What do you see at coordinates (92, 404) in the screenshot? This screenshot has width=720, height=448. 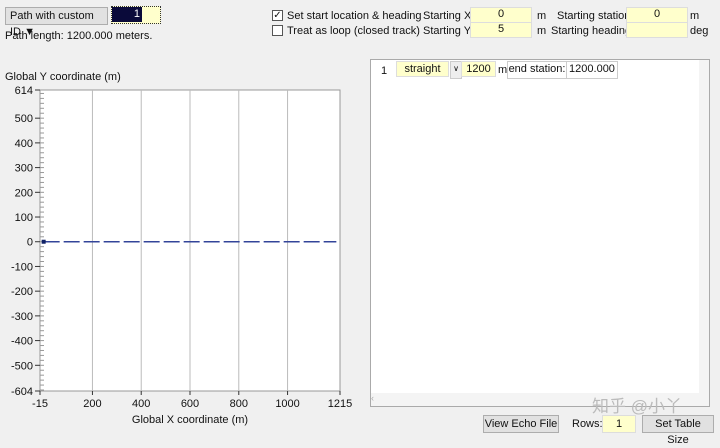 I see `x-tick-label: 200` at bounding box center [92, 404].